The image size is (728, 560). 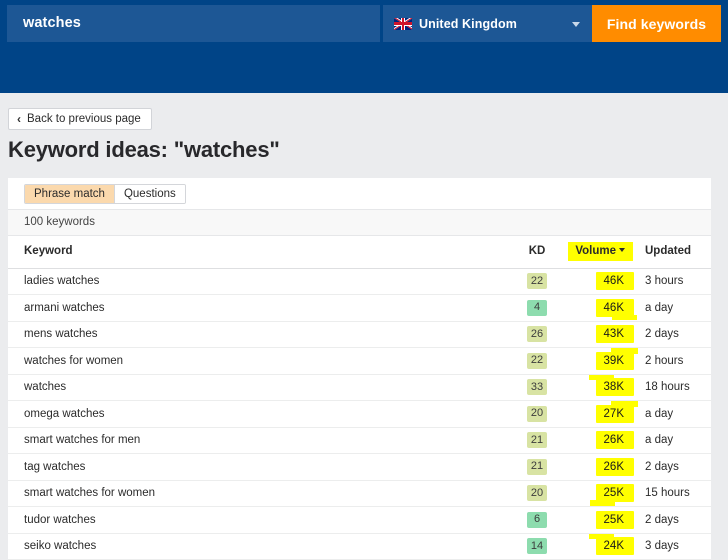 I want to click on table-row: tag watches 21 26K 2 days, so click(x=359, y=467).